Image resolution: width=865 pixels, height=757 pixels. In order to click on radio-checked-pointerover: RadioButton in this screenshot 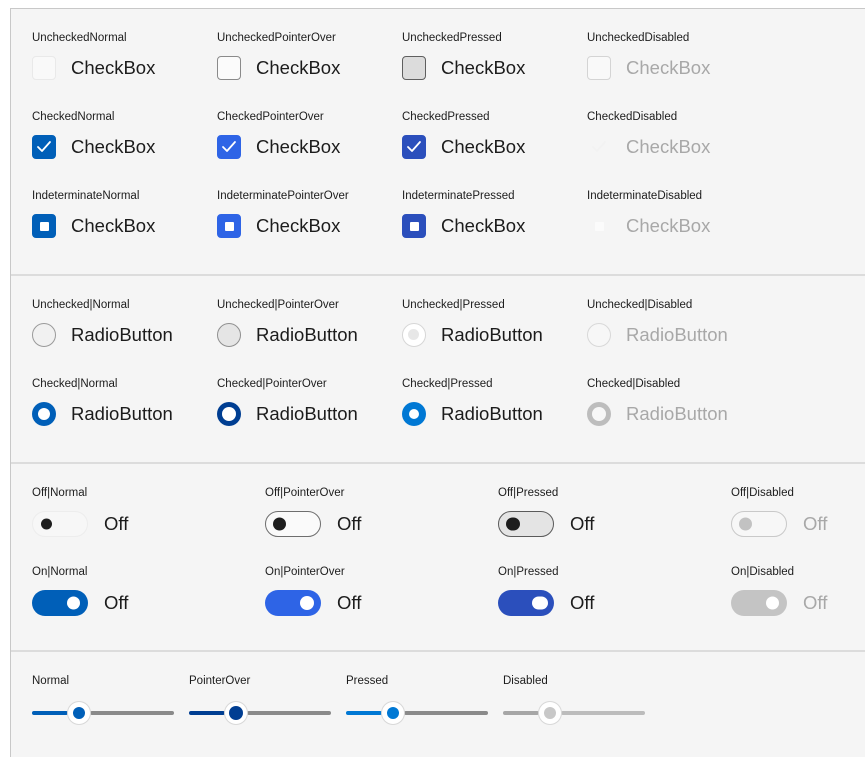, I will do `click(287, 414)`.